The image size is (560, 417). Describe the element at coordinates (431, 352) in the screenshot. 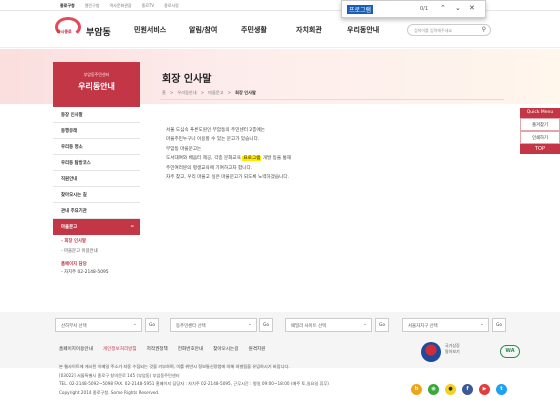

I see `national-symbol-icon` at that location.